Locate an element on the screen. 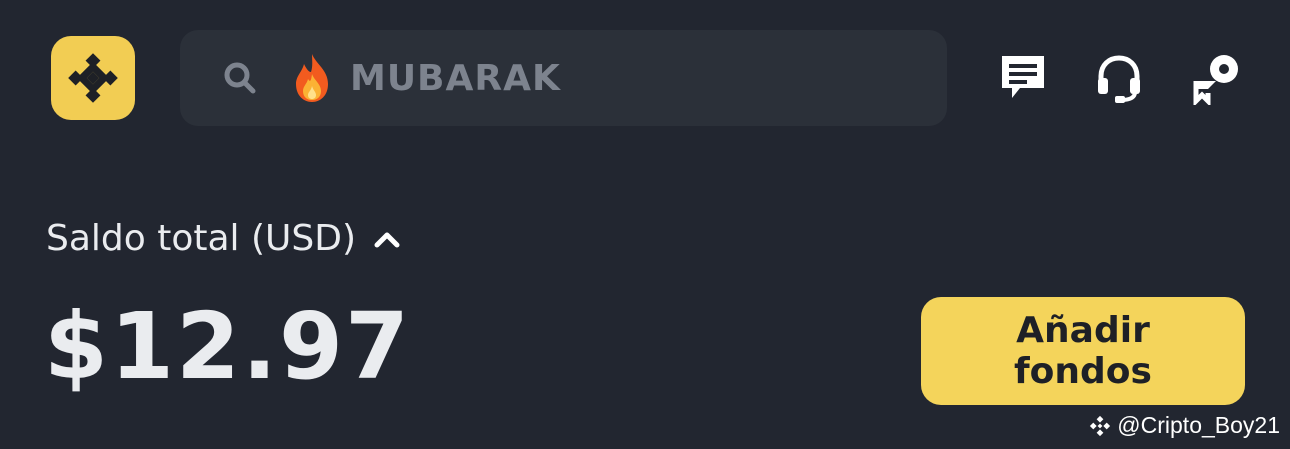 The image size is (1290, 449). add-funds-button: Añadir fondos is located at coordinates (1083, 351).